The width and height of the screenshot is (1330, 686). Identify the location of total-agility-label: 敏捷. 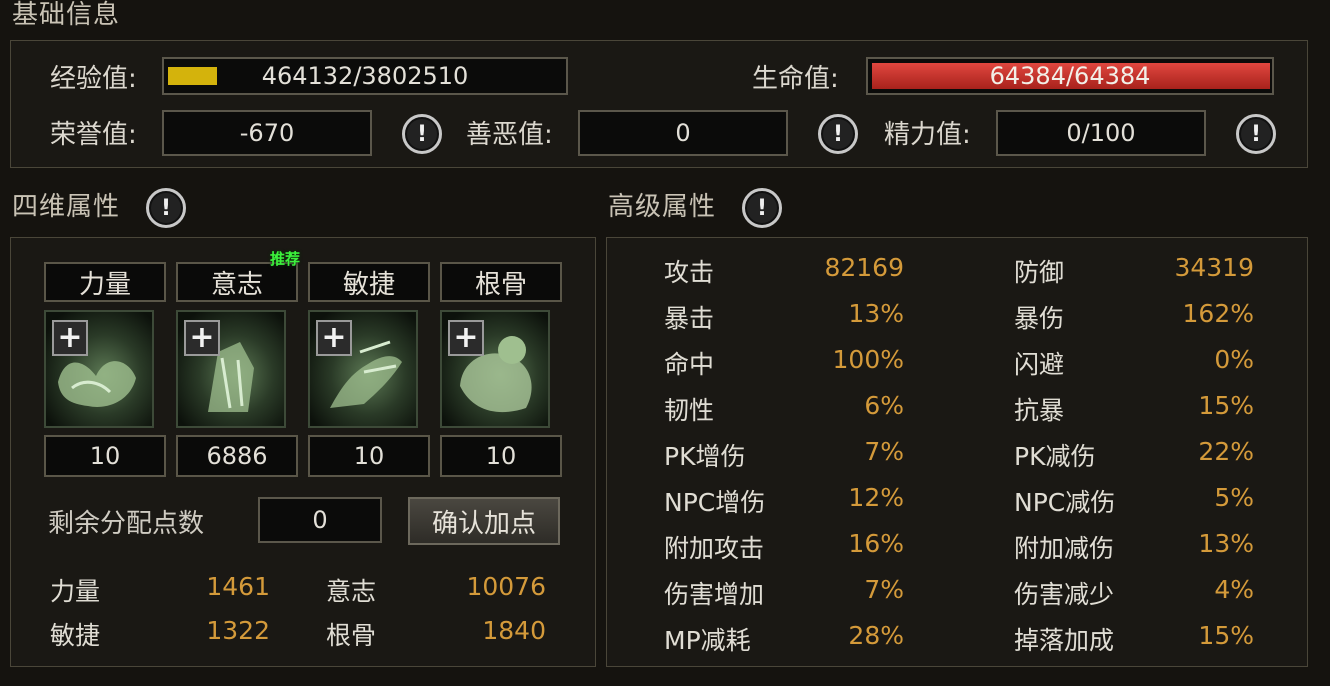
(75, 635).